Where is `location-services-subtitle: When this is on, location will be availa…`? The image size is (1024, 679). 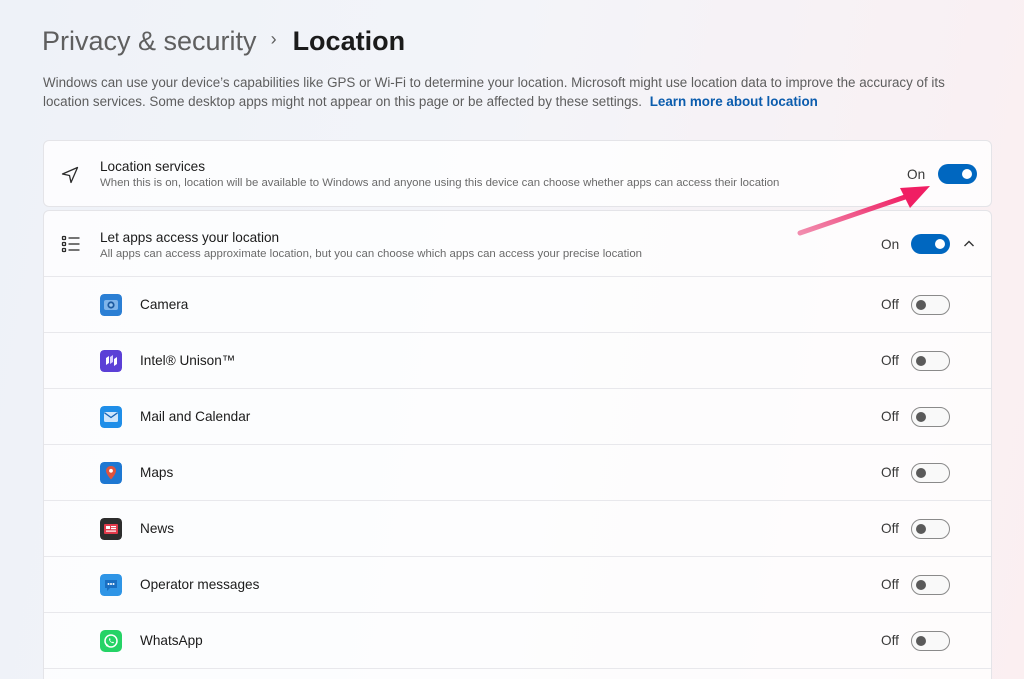
location-services-subtitle: When this is on, location will be availa… is located at coordinates (440, 183).